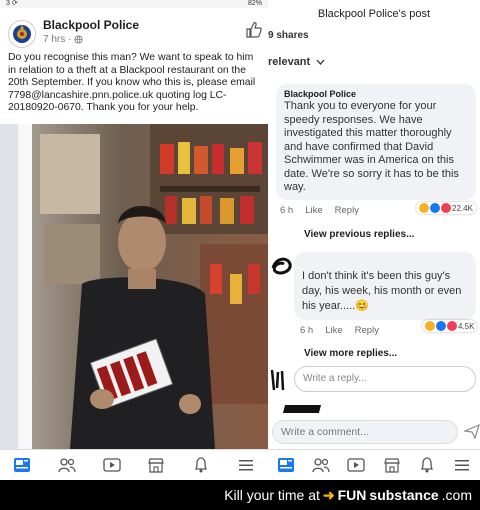  I want to click on comment-author: Blackpool Police, so click(376, 94).